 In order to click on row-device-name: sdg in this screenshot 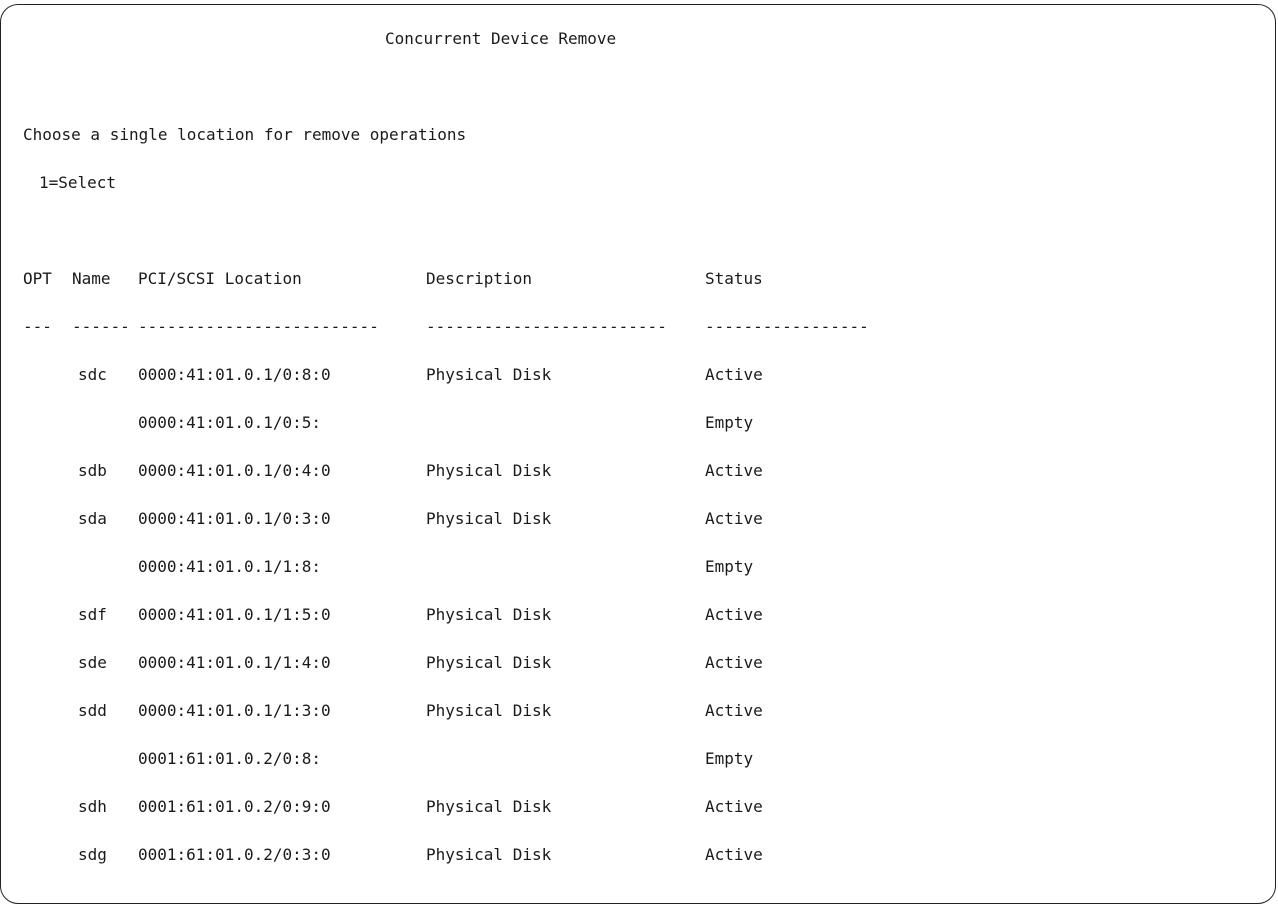, I will do `click(92, 854)`.